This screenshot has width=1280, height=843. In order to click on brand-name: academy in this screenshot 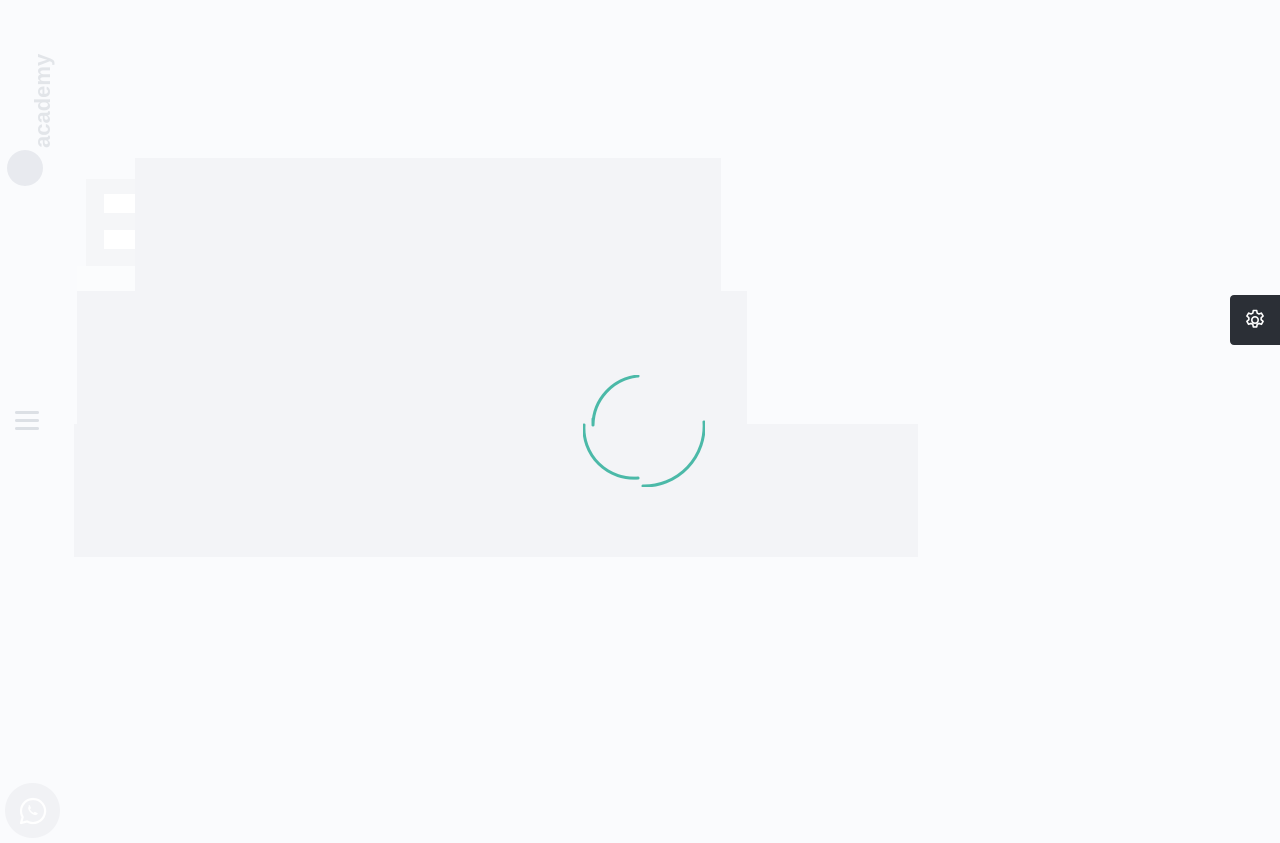, I will do `click(42, 100)`.